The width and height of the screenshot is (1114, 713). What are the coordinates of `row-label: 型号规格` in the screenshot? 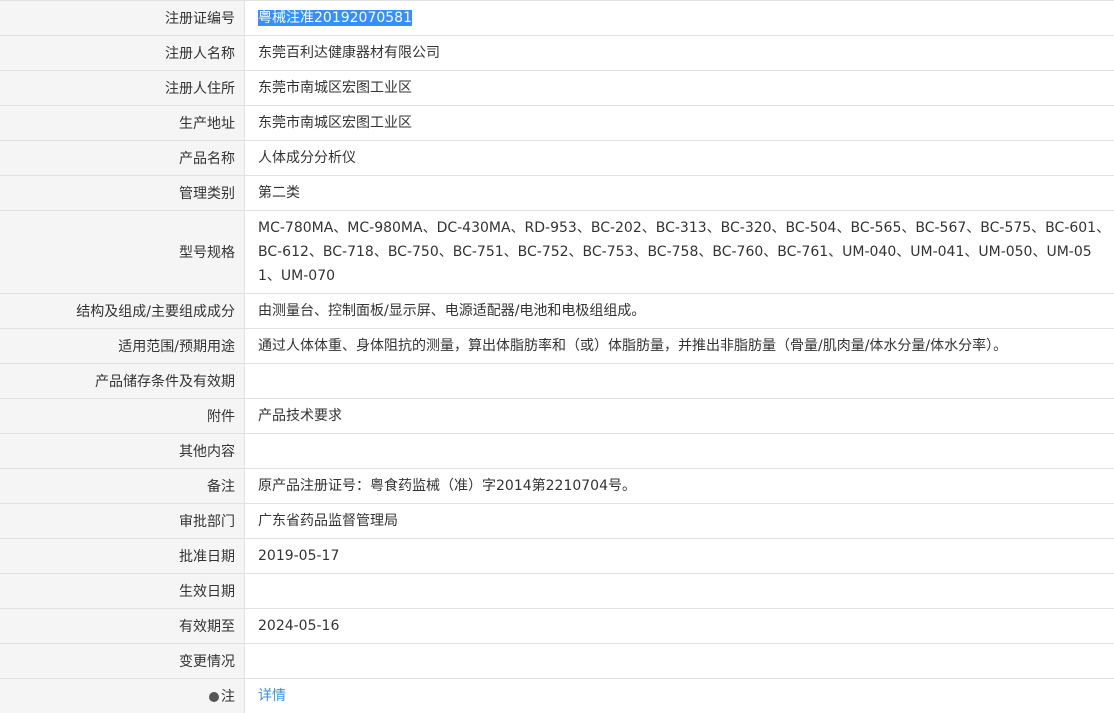 It's located at (122, 252).